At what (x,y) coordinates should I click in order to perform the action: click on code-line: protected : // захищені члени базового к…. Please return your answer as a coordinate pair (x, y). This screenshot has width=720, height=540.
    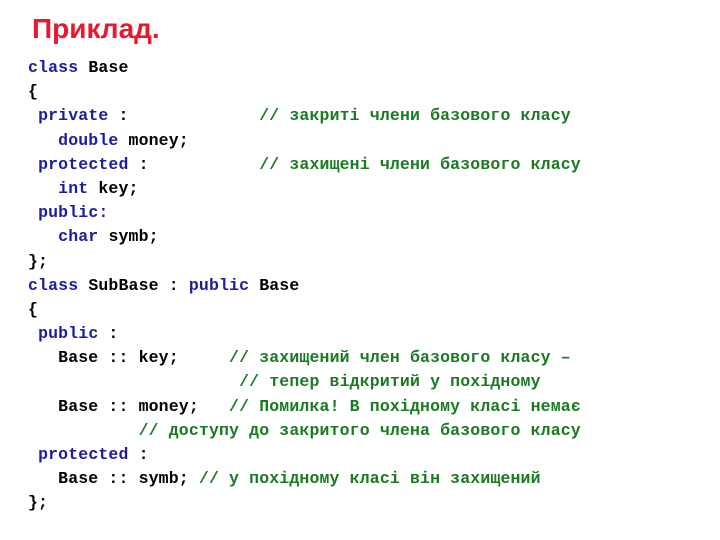
    Looking at the image, I should click on (304, 165).